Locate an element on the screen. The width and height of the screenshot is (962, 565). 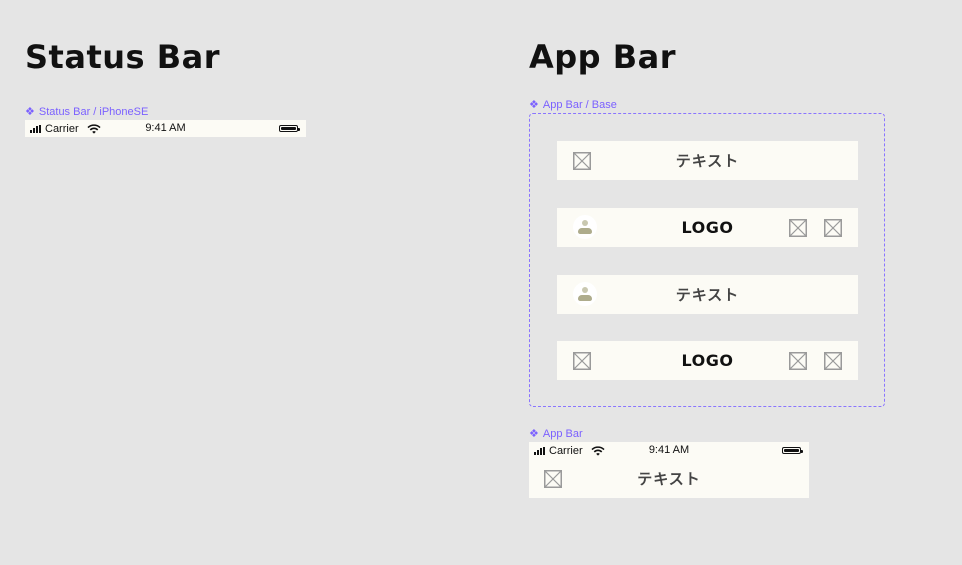
app-bar-base-label: ❖ App Bar / Base is located at coordinates (573, 105).